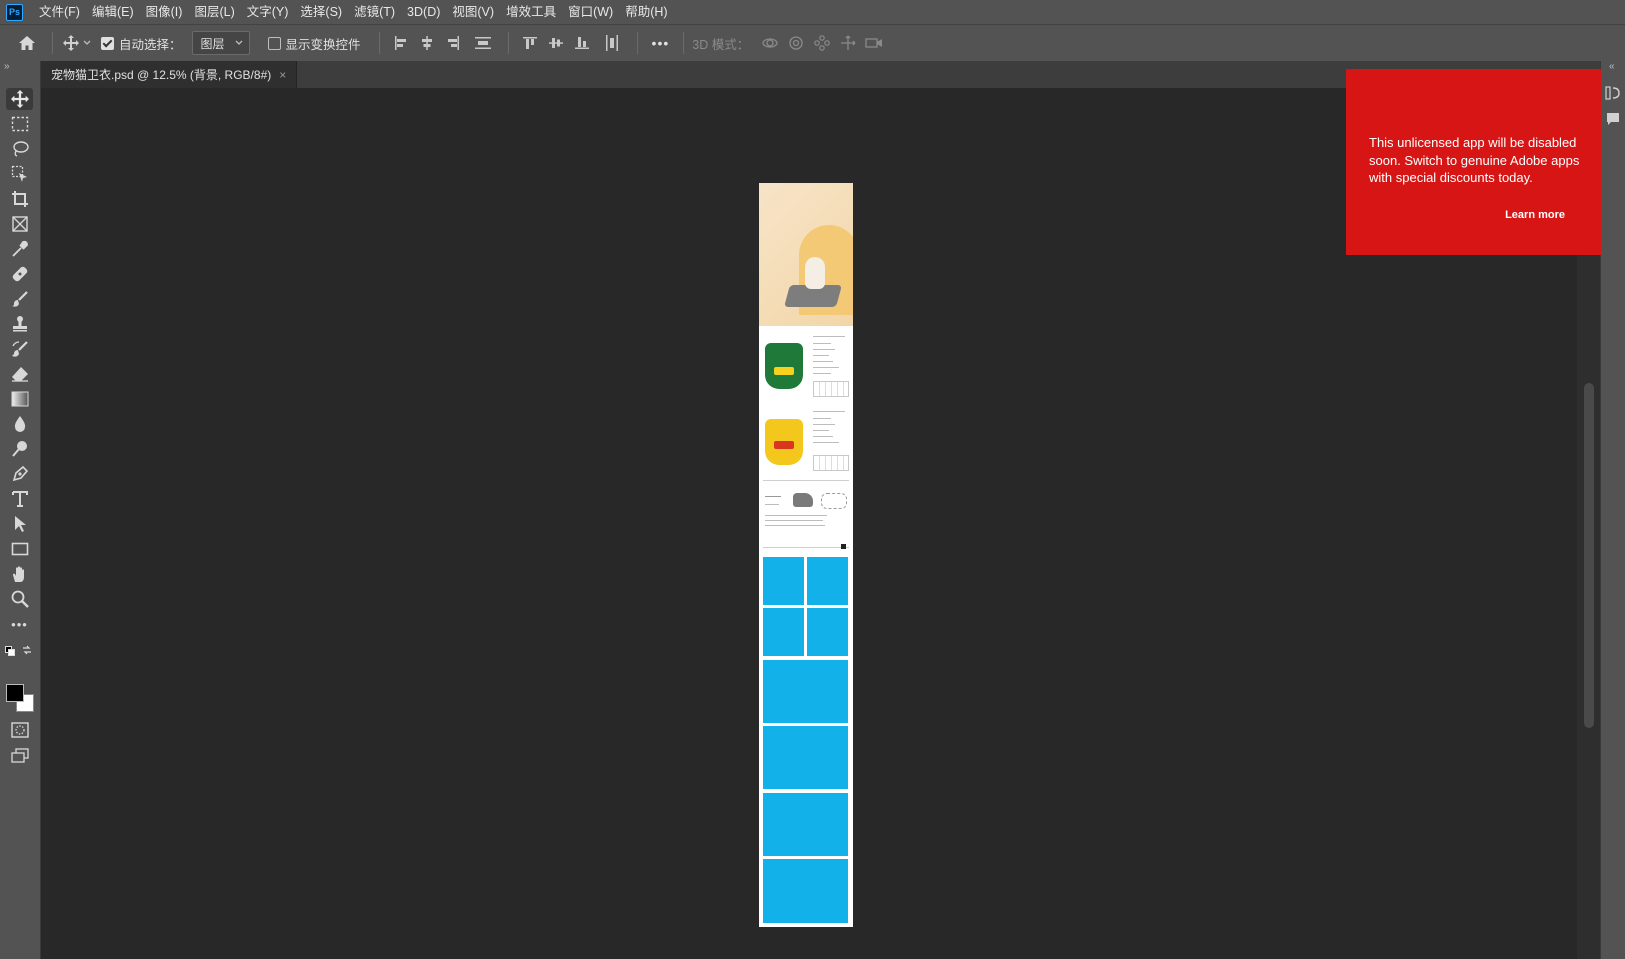 This screenshot has width=1625, height=959. What do you see at coordinates (59, 12) in the screenshot?
I see `menu-file: 文件(F)` at bounding box center [59, 12].